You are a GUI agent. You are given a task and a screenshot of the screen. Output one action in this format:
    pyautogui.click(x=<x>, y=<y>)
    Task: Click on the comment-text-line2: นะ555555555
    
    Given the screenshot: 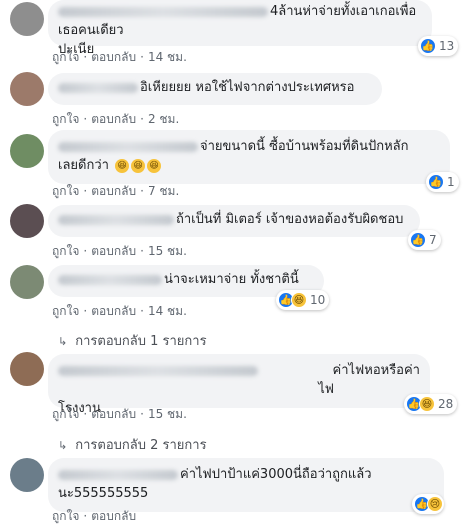 What is the action you would take?
    pyautogui.click(x=103, y=493)
    